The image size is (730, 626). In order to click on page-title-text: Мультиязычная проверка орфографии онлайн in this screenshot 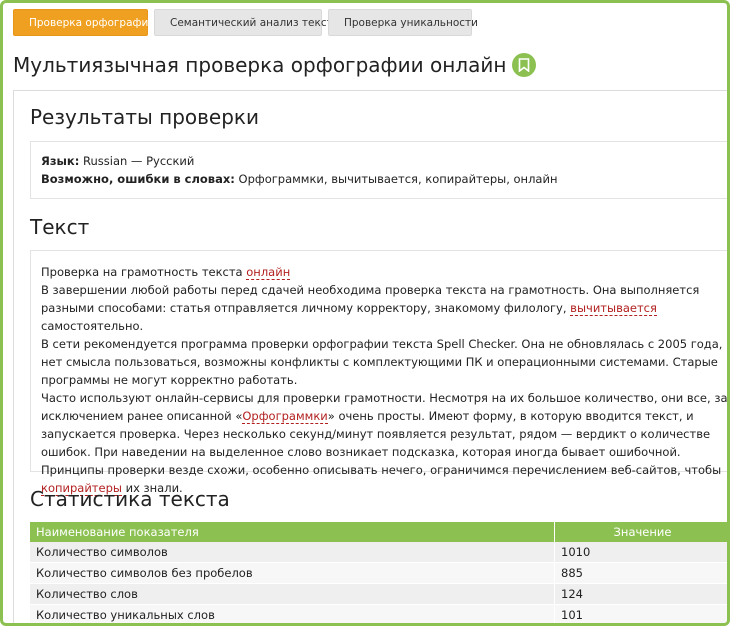, I will do `click(260, 65)`.